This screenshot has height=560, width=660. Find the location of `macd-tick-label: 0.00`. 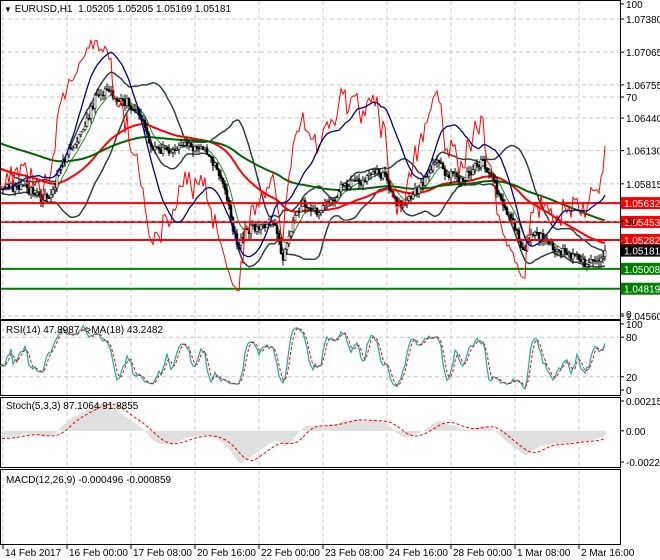

macd-tick-label: 0.00 is located at coordinates (636, 432).